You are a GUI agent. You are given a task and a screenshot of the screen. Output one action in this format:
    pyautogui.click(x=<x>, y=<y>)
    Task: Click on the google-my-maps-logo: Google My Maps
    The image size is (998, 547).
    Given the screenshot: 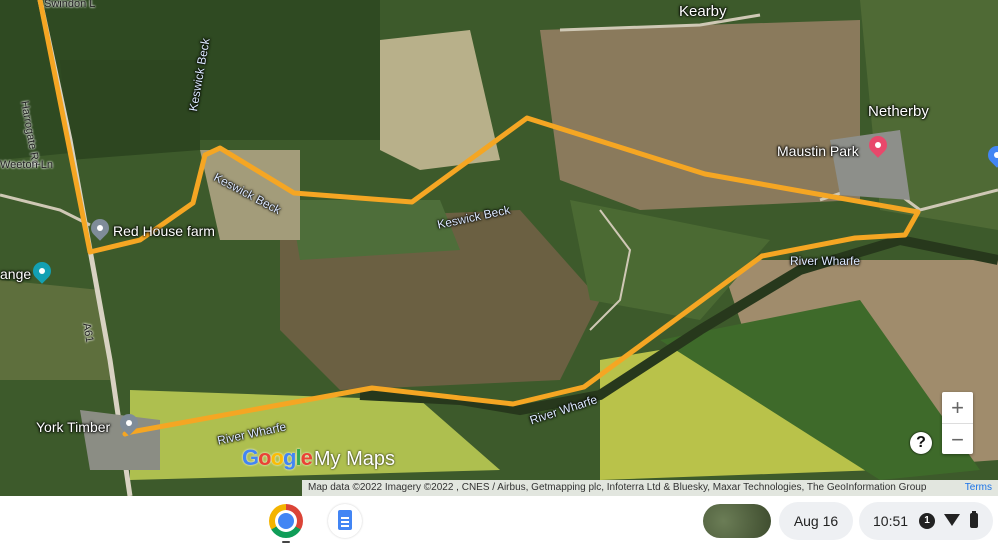 What is the action you would take?
    pyautogui.click(x=318, y=457)
    